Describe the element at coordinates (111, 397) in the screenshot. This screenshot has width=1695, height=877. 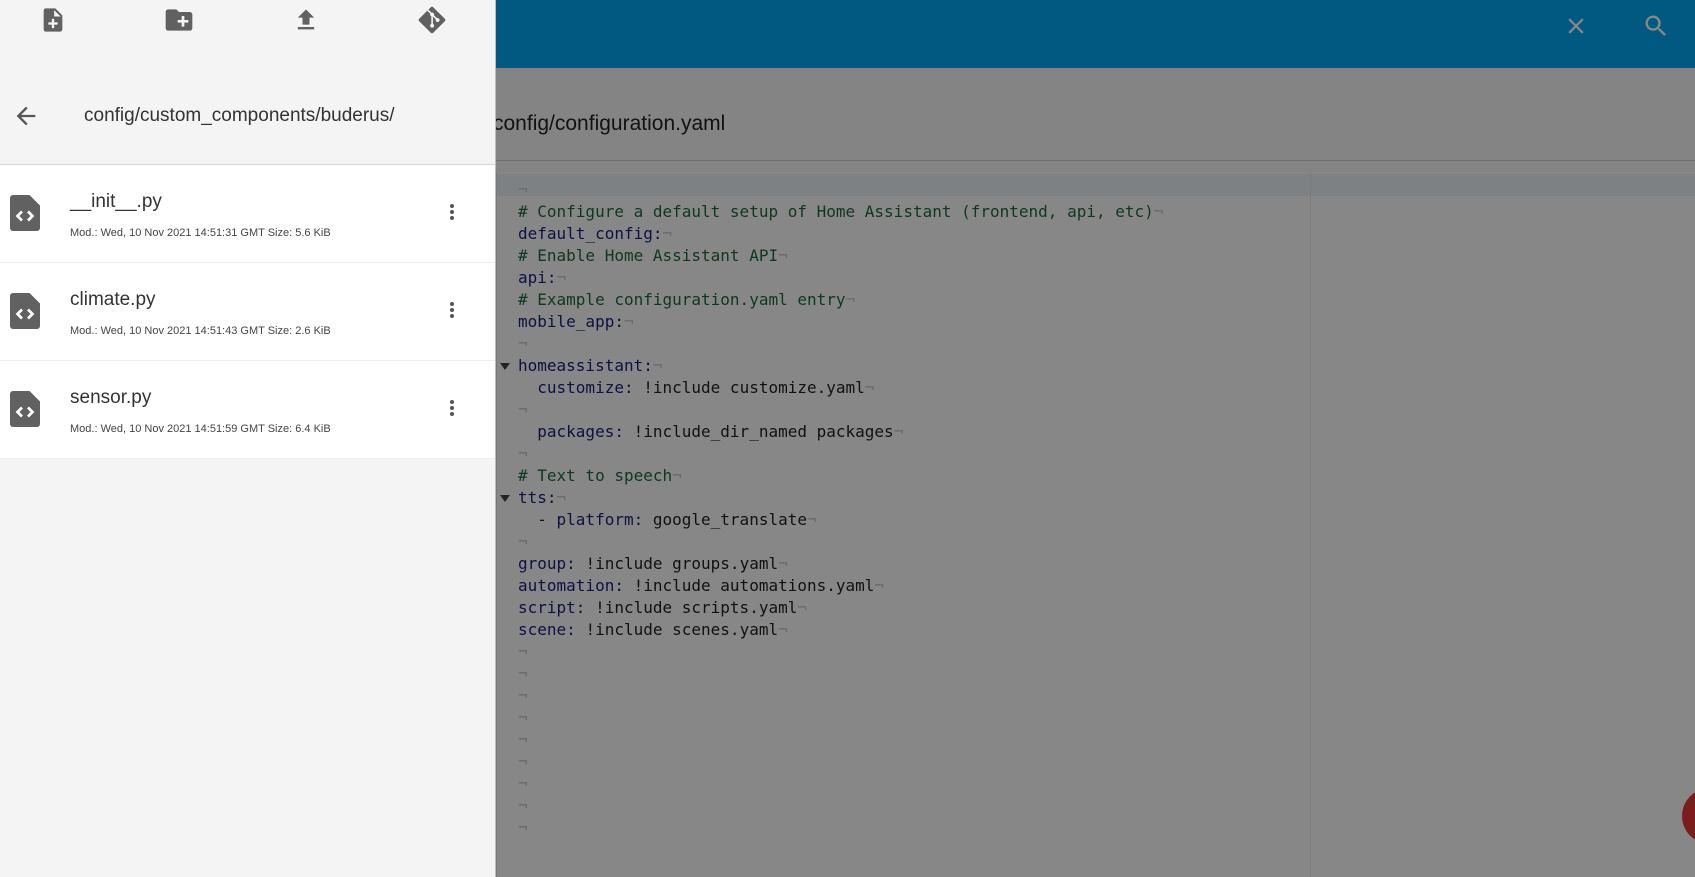
I see `file-name: sensor.py` at that location.